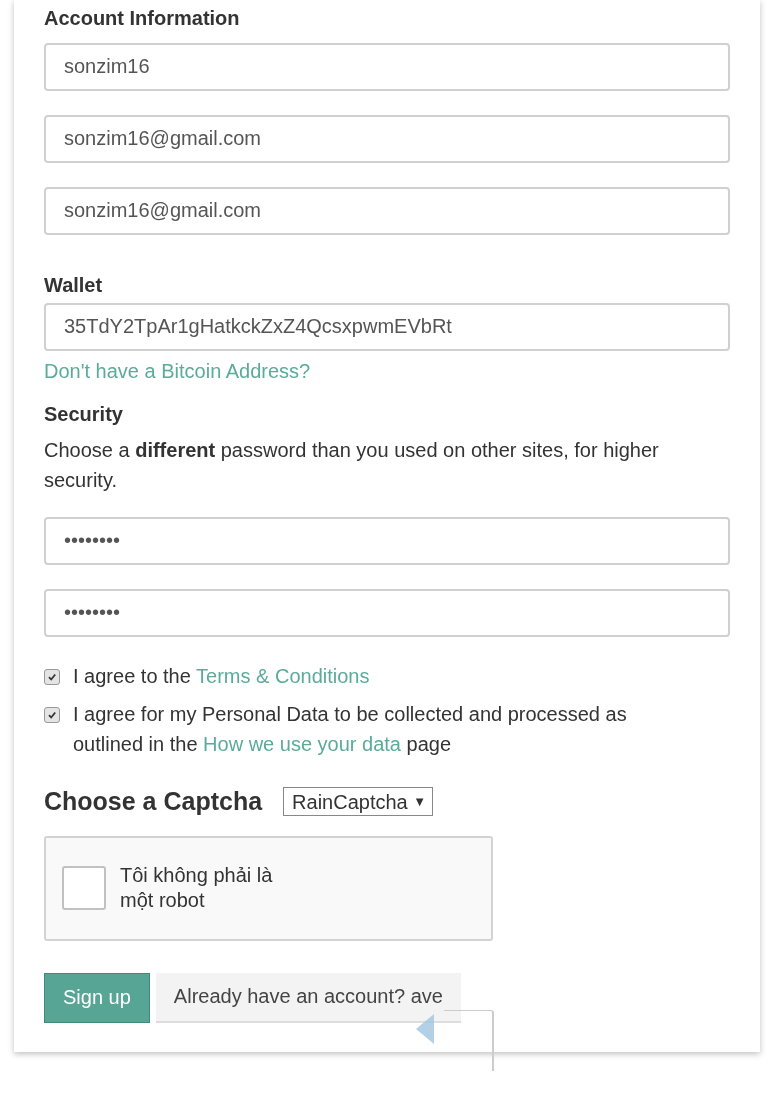 The image size is (776, 1100). What do you see at coordinates (84, 414) in the screenshot?
I see `section-heading: Security` at bounding box center [84, 414].